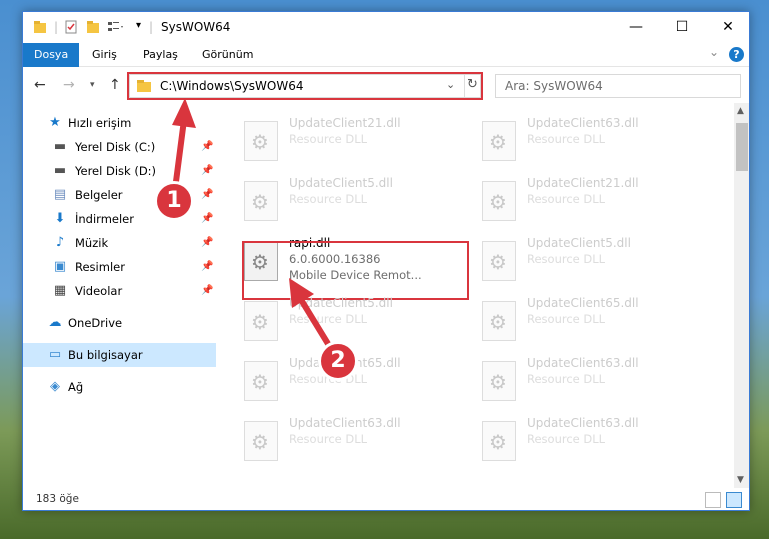  I want to click on annotation-arrows, so click(253, 226).